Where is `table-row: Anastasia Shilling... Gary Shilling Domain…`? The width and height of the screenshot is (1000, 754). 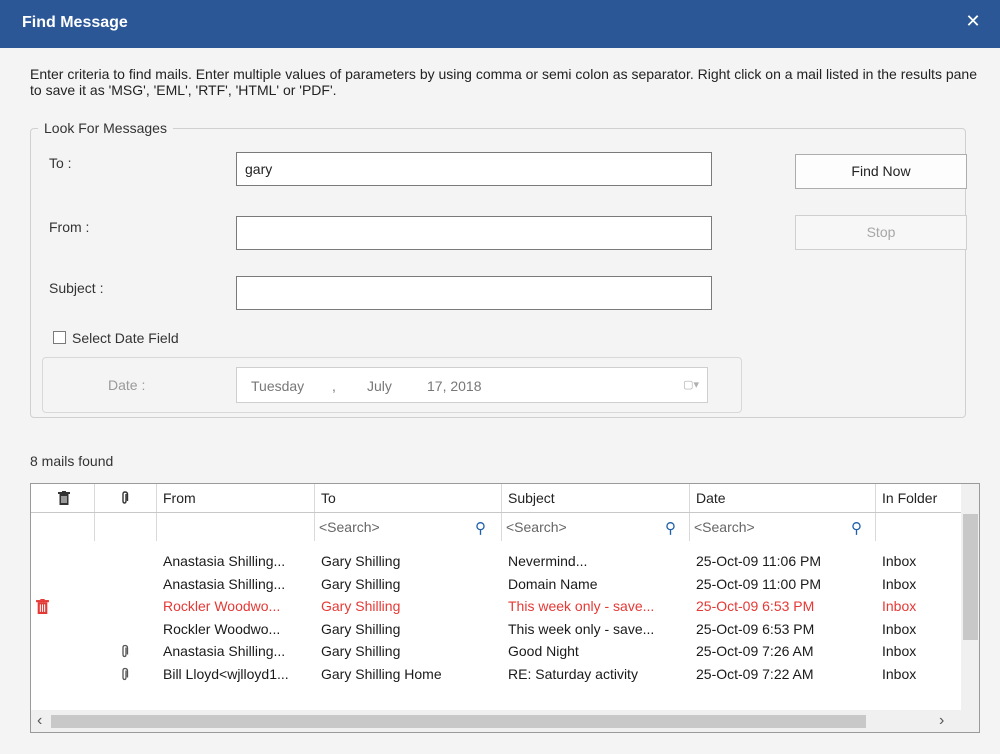 table-row: Anastasia Shilling... Gary Shilling Domain… is located at coordinates (496, 584).